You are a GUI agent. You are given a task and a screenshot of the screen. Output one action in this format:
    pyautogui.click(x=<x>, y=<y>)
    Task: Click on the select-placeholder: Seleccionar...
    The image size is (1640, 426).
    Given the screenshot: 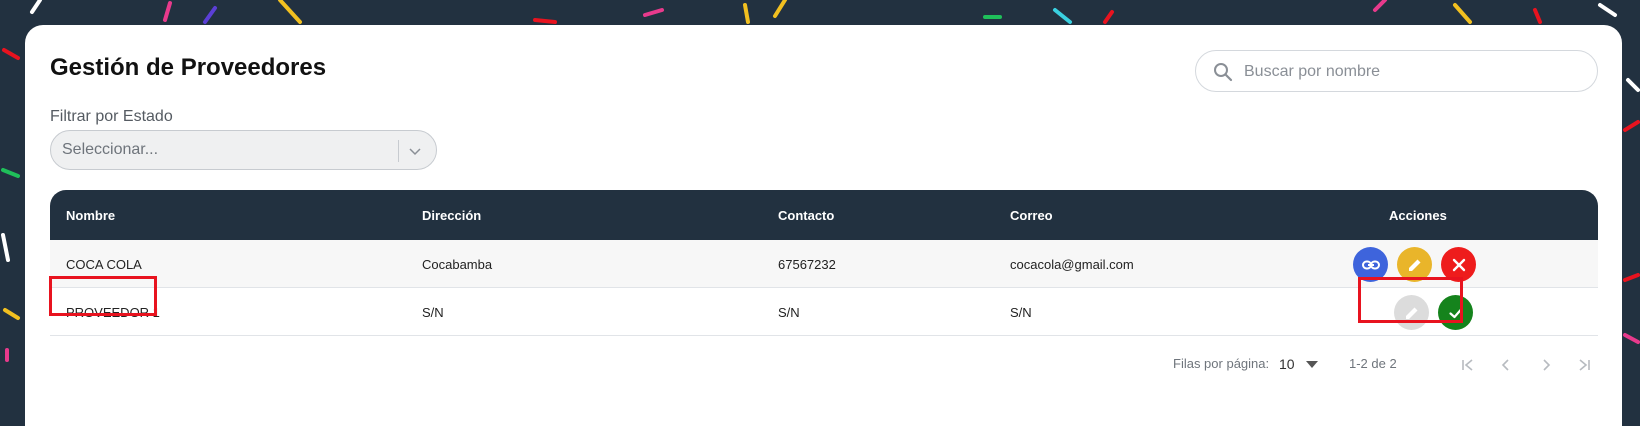 What is the action you would take?
    pyautogui.click(x=110, y=149)
    